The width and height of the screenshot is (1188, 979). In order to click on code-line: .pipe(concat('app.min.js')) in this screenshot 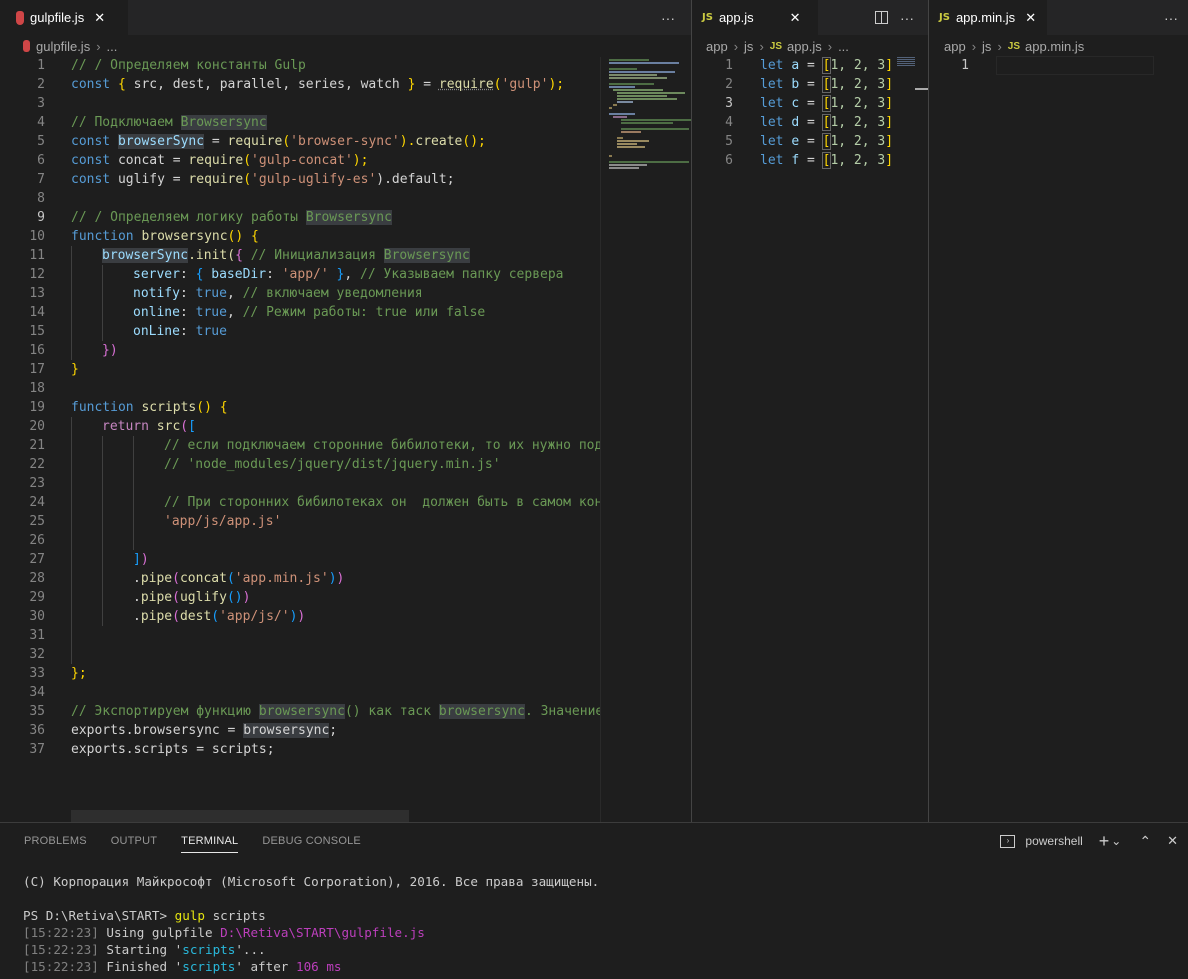, I will do `click(238, 578)`.